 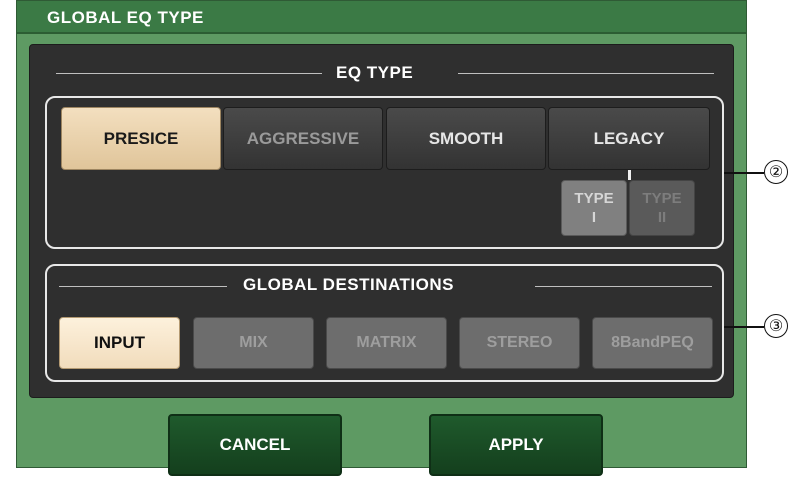 I want to click on destinations-rule-right, so click(x=623, y=286).